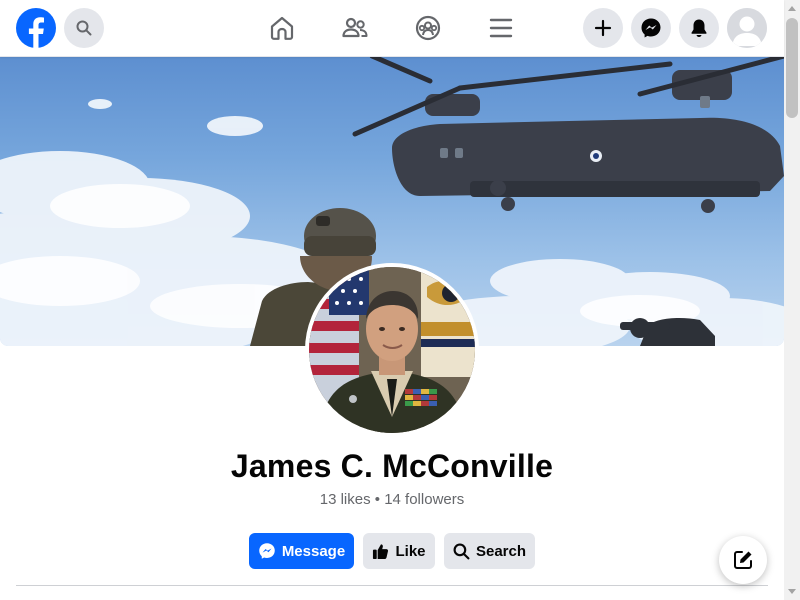 This screenshot has height=600, width=800. Describe the element at coordinates (36, 28) in the screenshot. I see `facebook-logo-icon` at that location.